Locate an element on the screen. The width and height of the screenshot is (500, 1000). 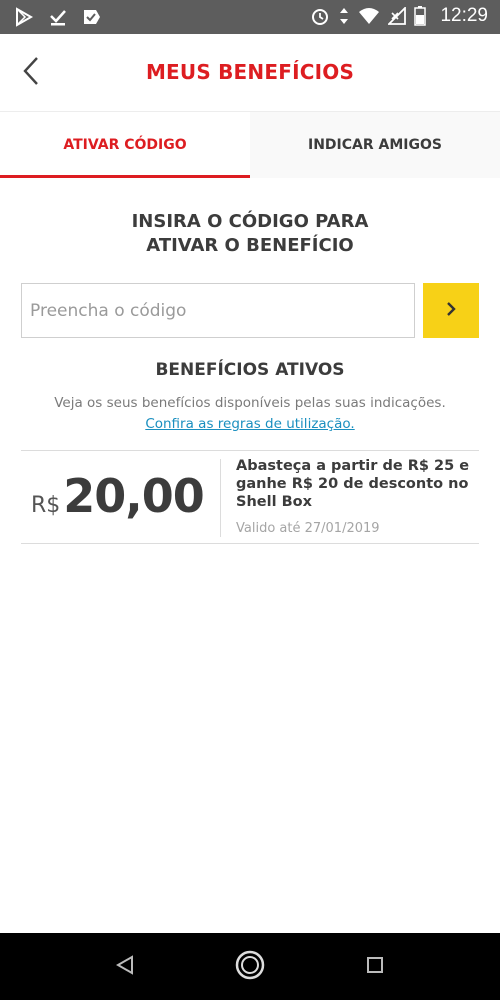
alarm-icon is located at coordinates (320, 16).